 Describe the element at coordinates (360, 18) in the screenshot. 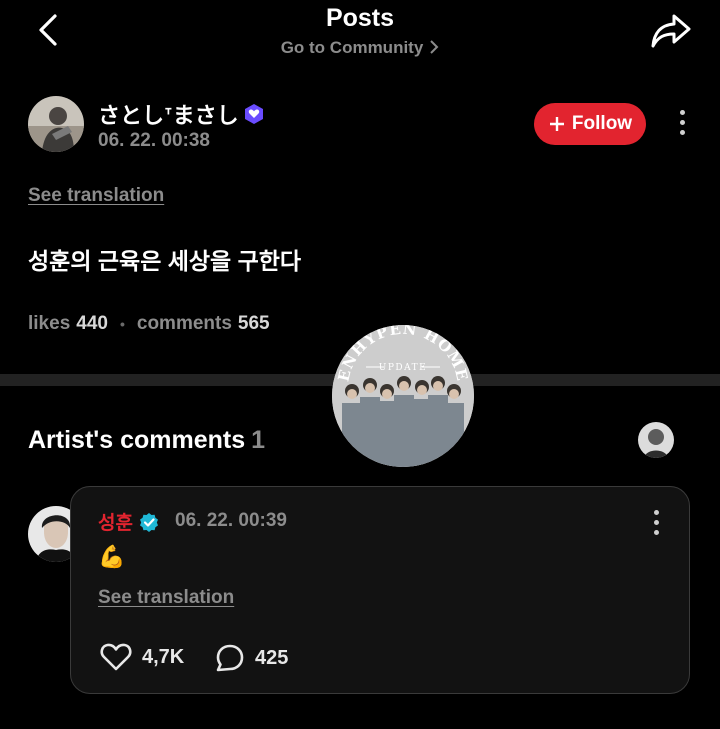

I see `page-title: Posts` at that location.